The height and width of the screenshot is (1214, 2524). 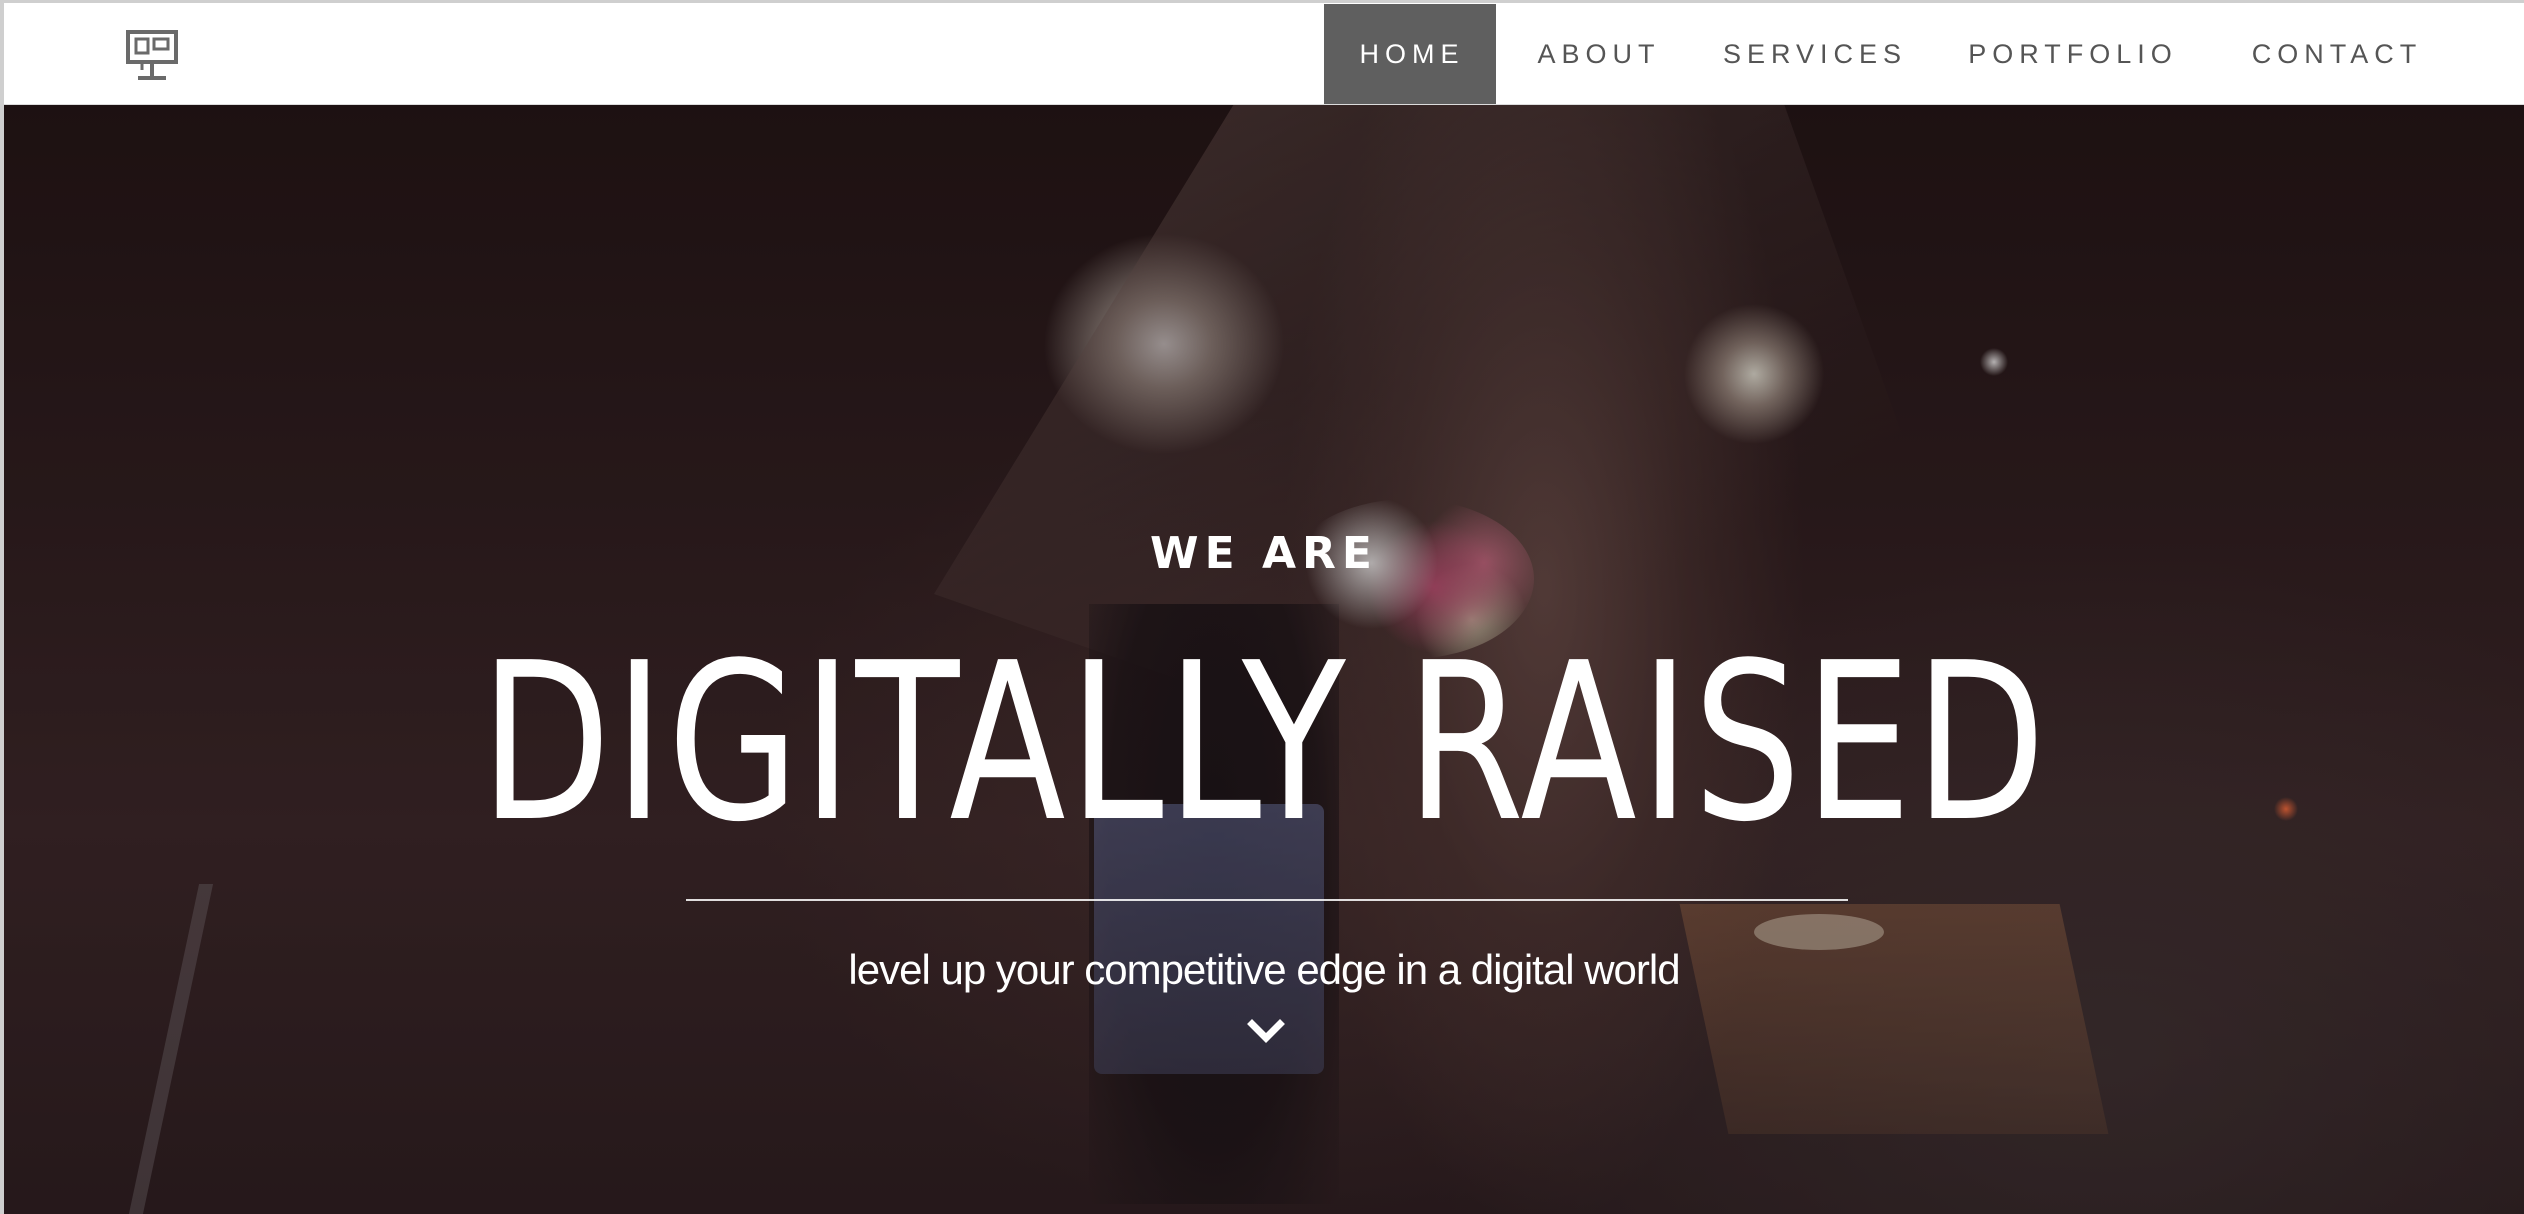 What do you see at coordinates (1264, 553) in the screenshot?
I see `hero-eyebrow: WE ARE` at bounding box center [1264, 553].